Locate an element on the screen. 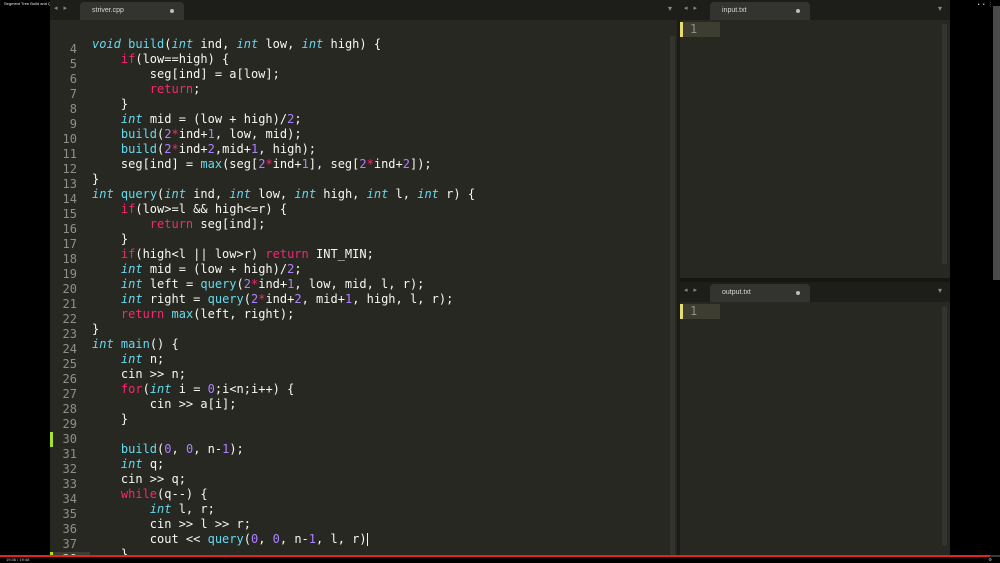  line-number: 37 is located at coordinates (69, 544).